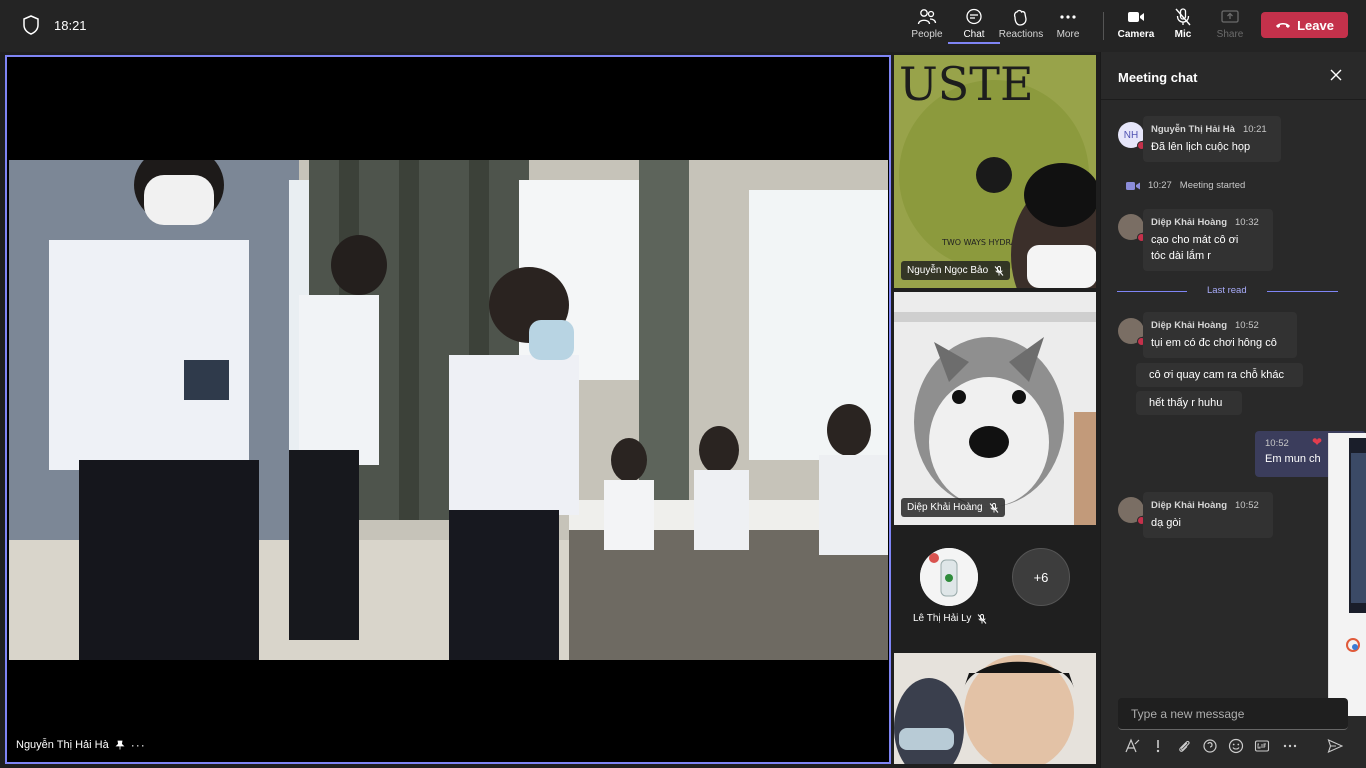 The image size is (1366, 768). What do you see at coordinates (70, 25) in the screenshot?
I see `meeting-timer: 18:21` at bounding box center [70, 25].